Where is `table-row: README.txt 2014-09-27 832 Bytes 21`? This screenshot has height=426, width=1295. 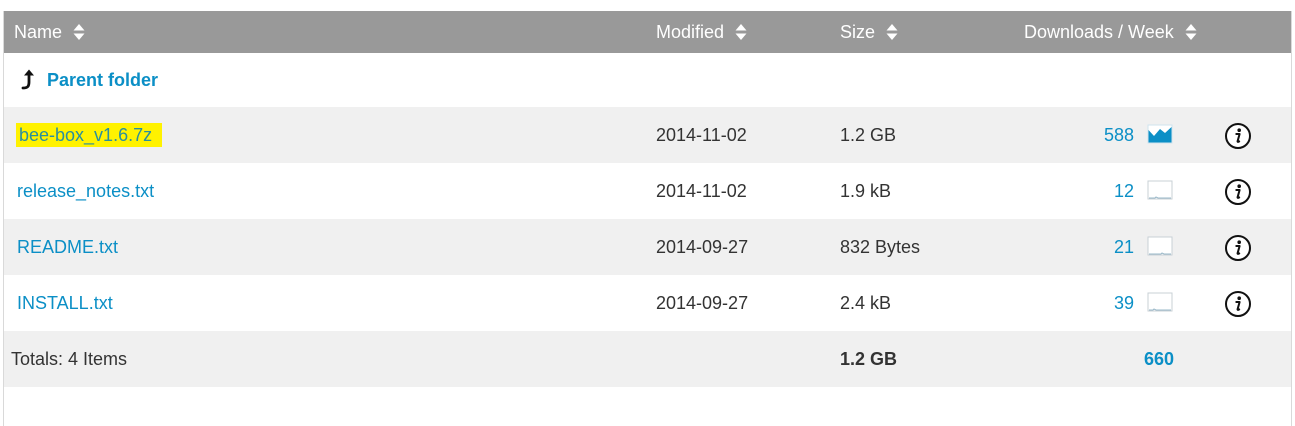
table-row: README.txt 2014-09-27 832 Bytes 21 is located at coordinates (647, 247).